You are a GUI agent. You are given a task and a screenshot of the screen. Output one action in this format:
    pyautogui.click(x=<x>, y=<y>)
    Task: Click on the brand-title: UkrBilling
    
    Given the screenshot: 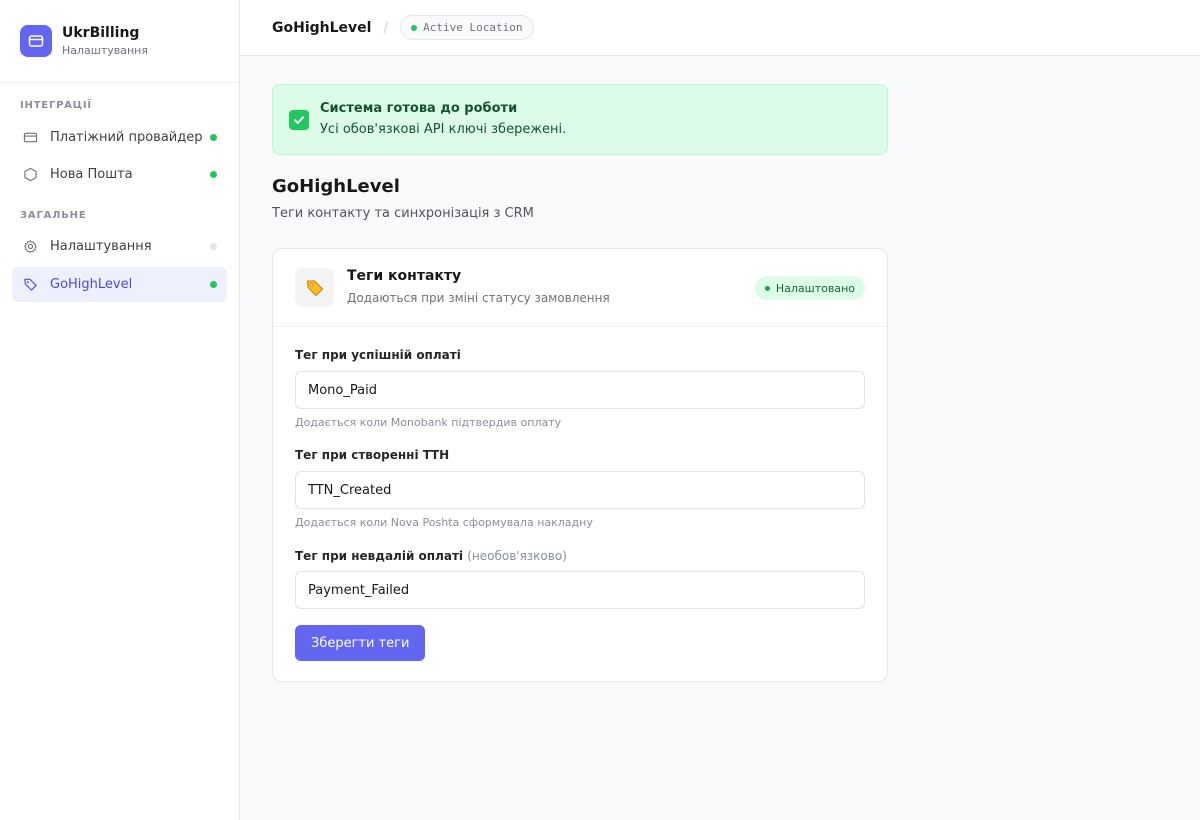 What is the action you would take?
    pyautogui.click(x=101, y=32)
    